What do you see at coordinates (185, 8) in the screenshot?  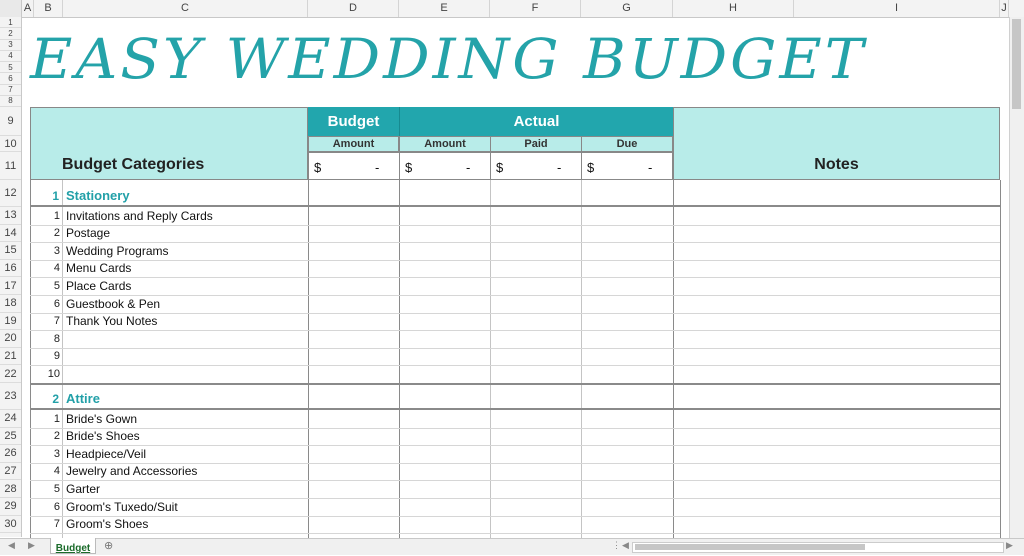 I see `column-header-c: C` at bounding box center [185, 8].